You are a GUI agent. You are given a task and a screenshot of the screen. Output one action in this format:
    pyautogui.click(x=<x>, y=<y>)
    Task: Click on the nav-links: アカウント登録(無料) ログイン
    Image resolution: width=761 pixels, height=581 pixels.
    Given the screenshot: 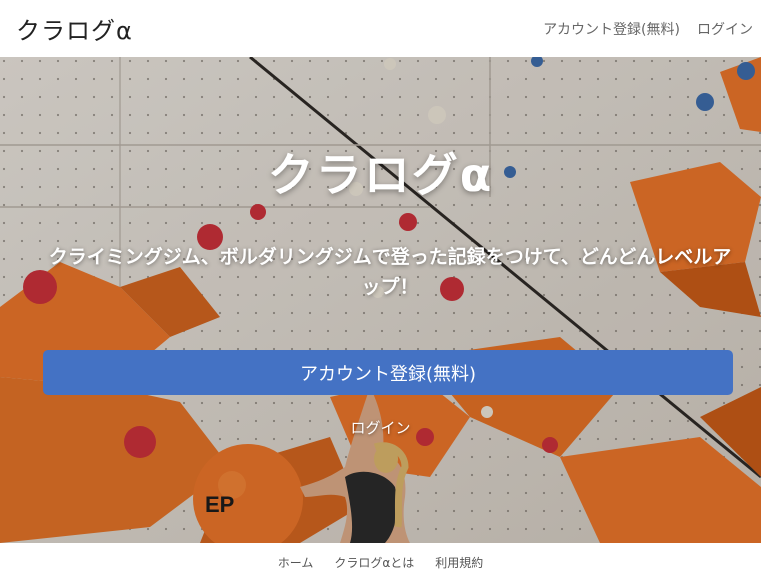 What is the action you would take?
    pyautogui.click(x=648, y=29)
    